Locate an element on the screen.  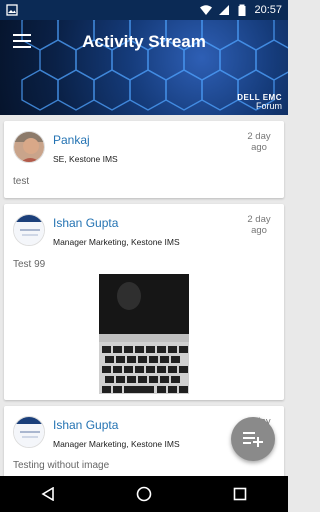
back-triangle-icon is located at coordinates (47, 494).